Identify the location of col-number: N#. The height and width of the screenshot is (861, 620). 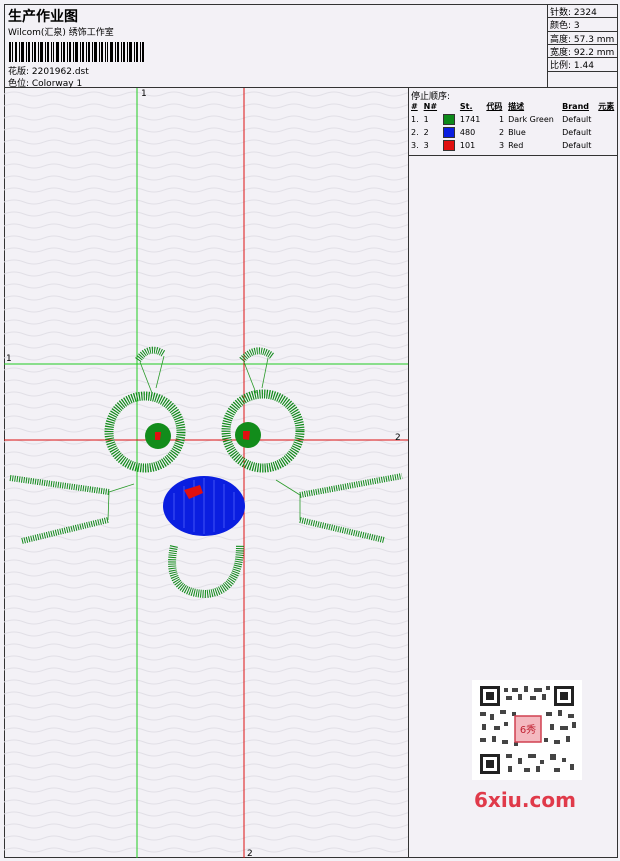
(430, 106).